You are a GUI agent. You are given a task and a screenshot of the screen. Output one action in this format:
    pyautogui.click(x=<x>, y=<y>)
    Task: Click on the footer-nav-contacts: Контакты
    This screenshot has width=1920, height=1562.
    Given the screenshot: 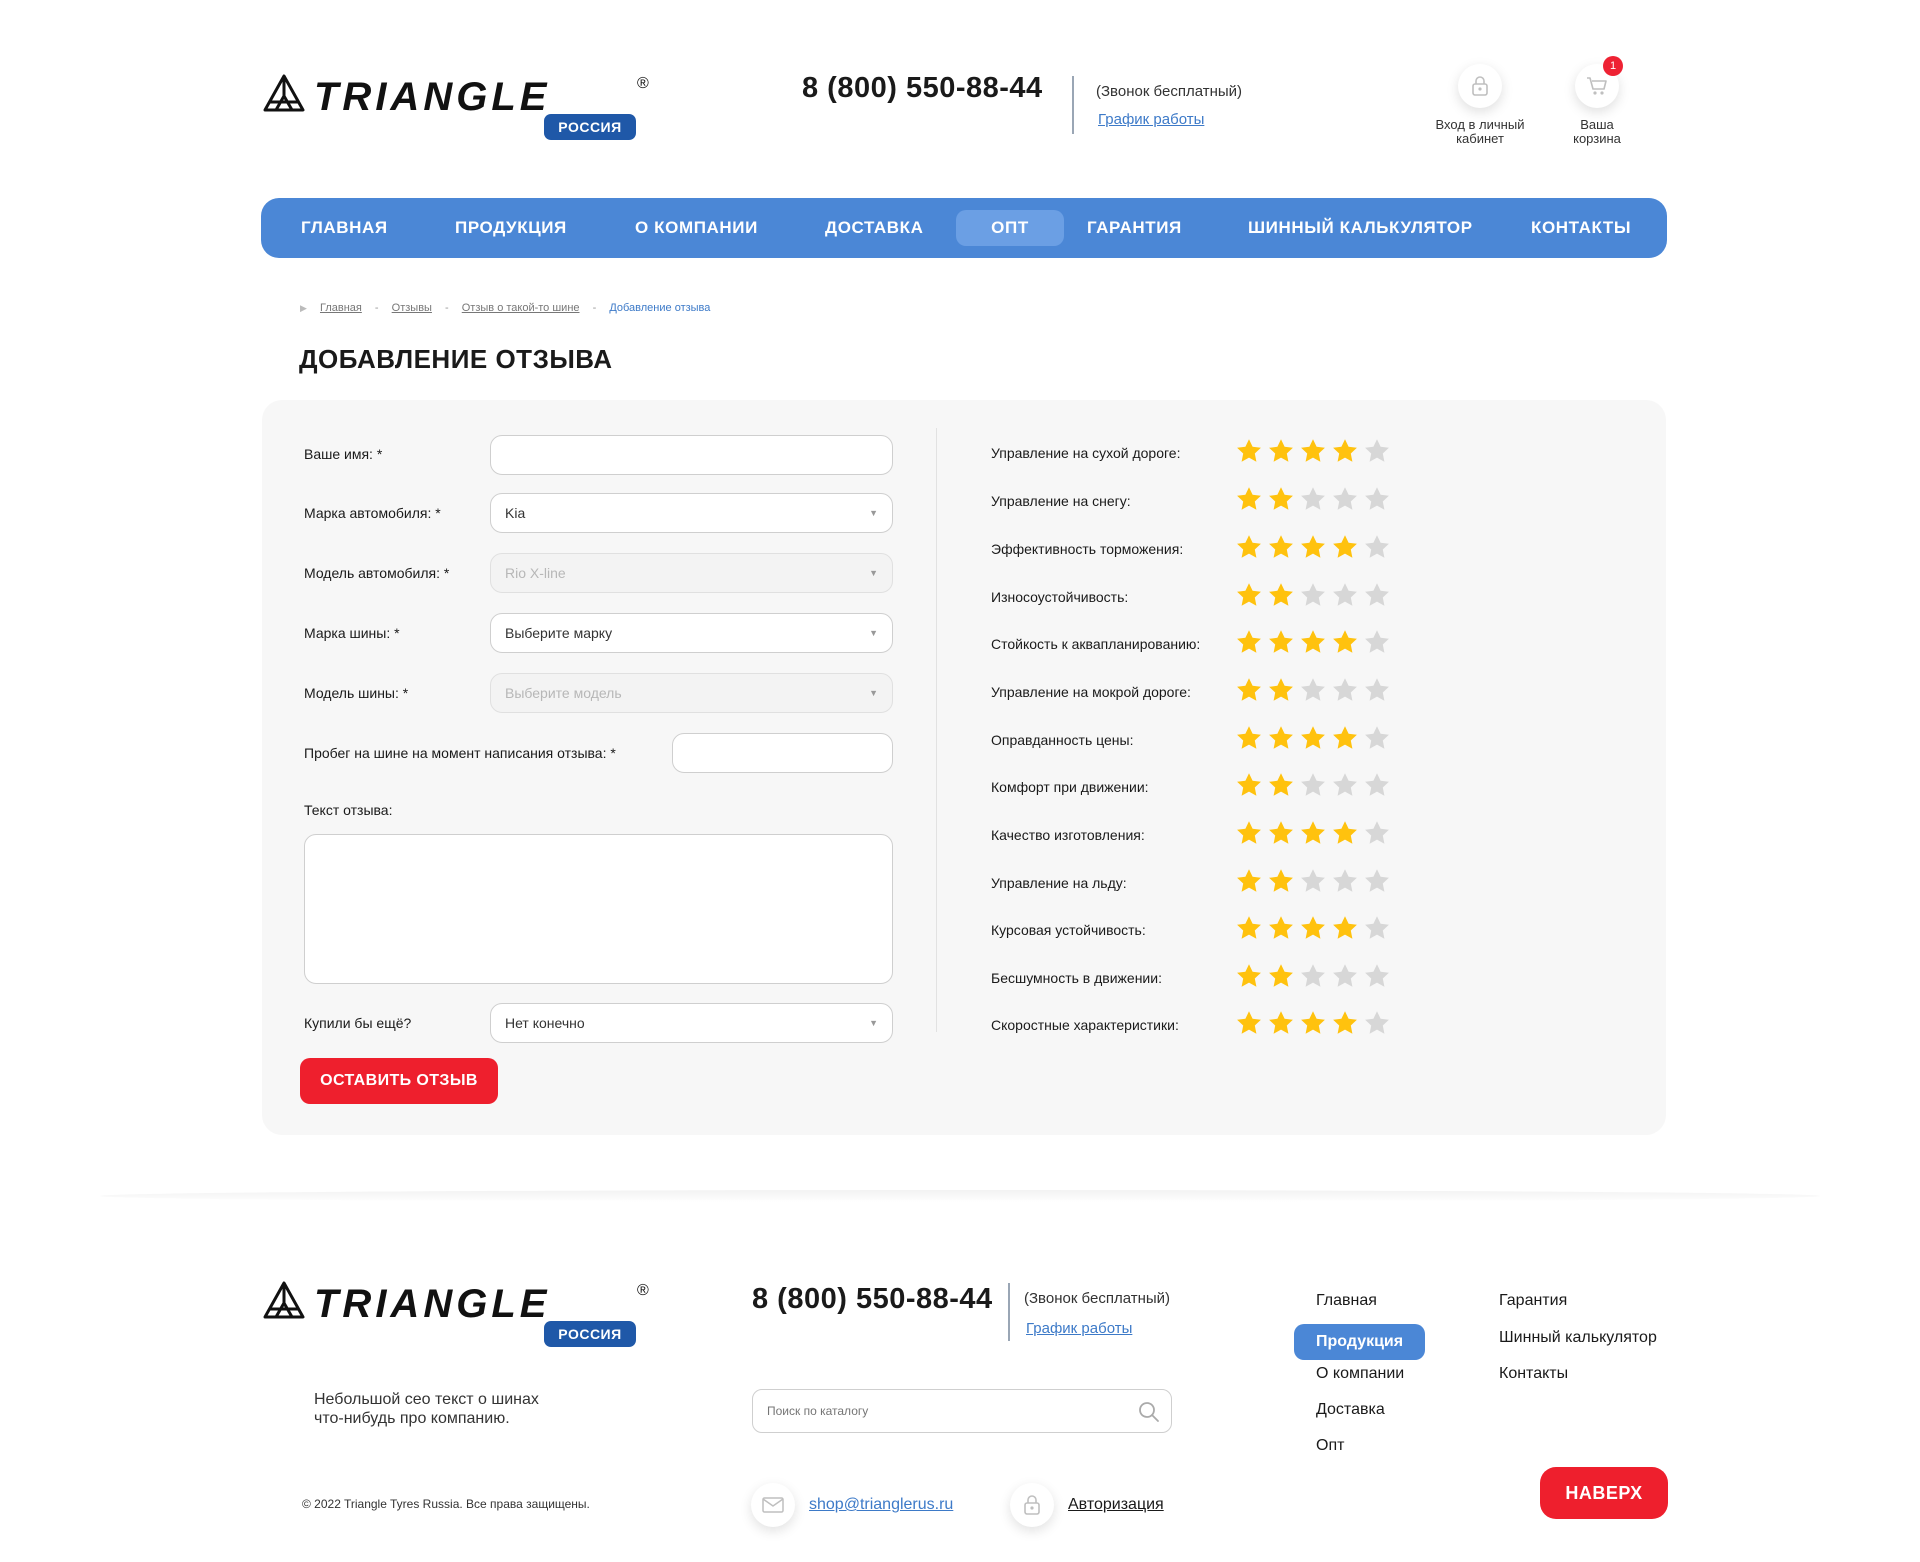 What is the action you would take?
    pyautogui.click(x=1533, y=1374)
    